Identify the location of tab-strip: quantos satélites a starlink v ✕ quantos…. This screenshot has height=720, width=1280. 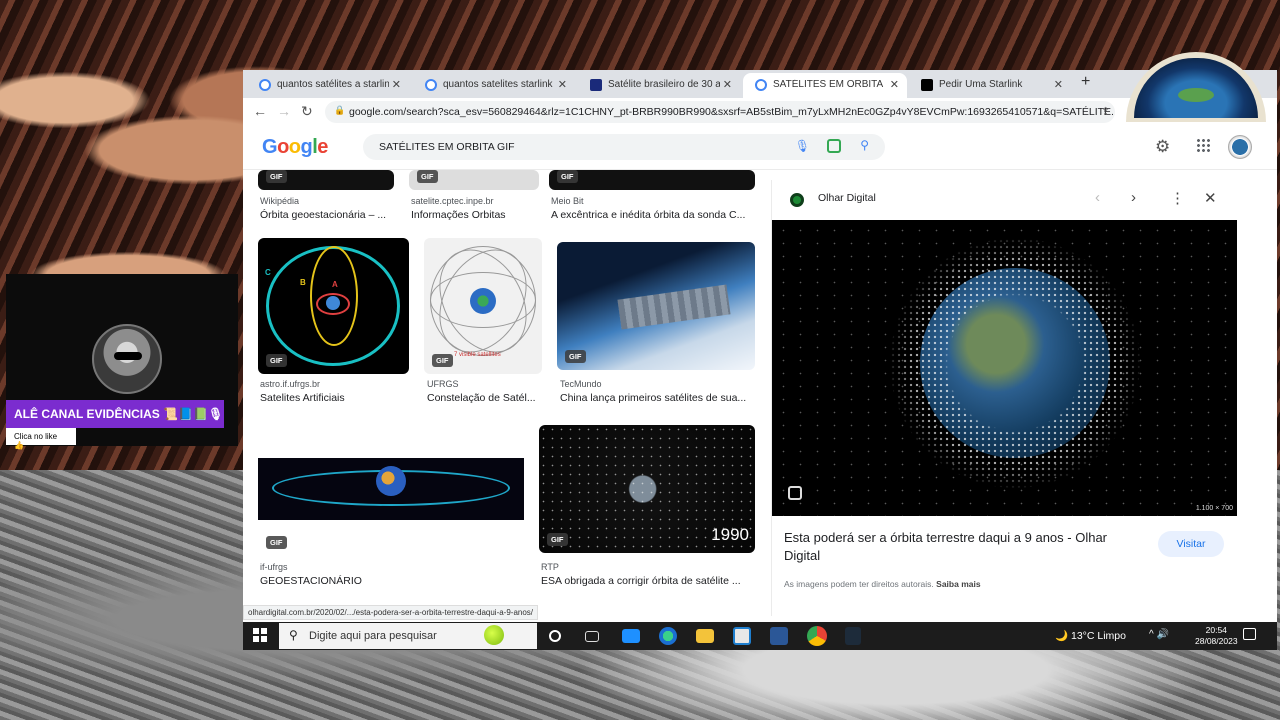
(760, 84).